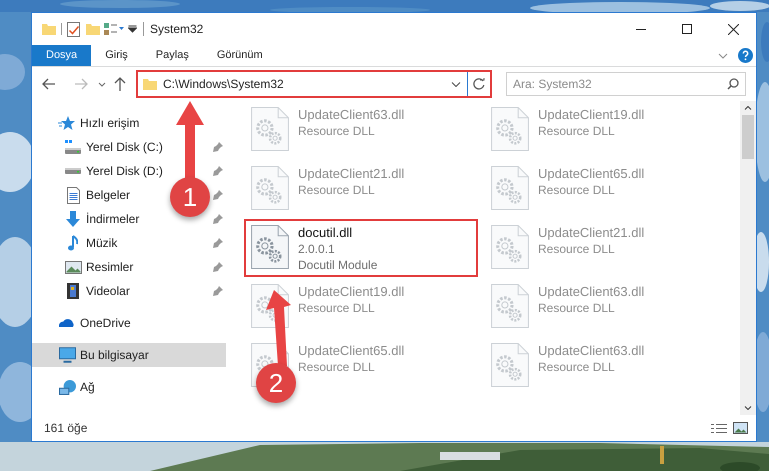  Describe the element at coordinates (73, 291) in the screenshot. I see `film-icon` at that location.